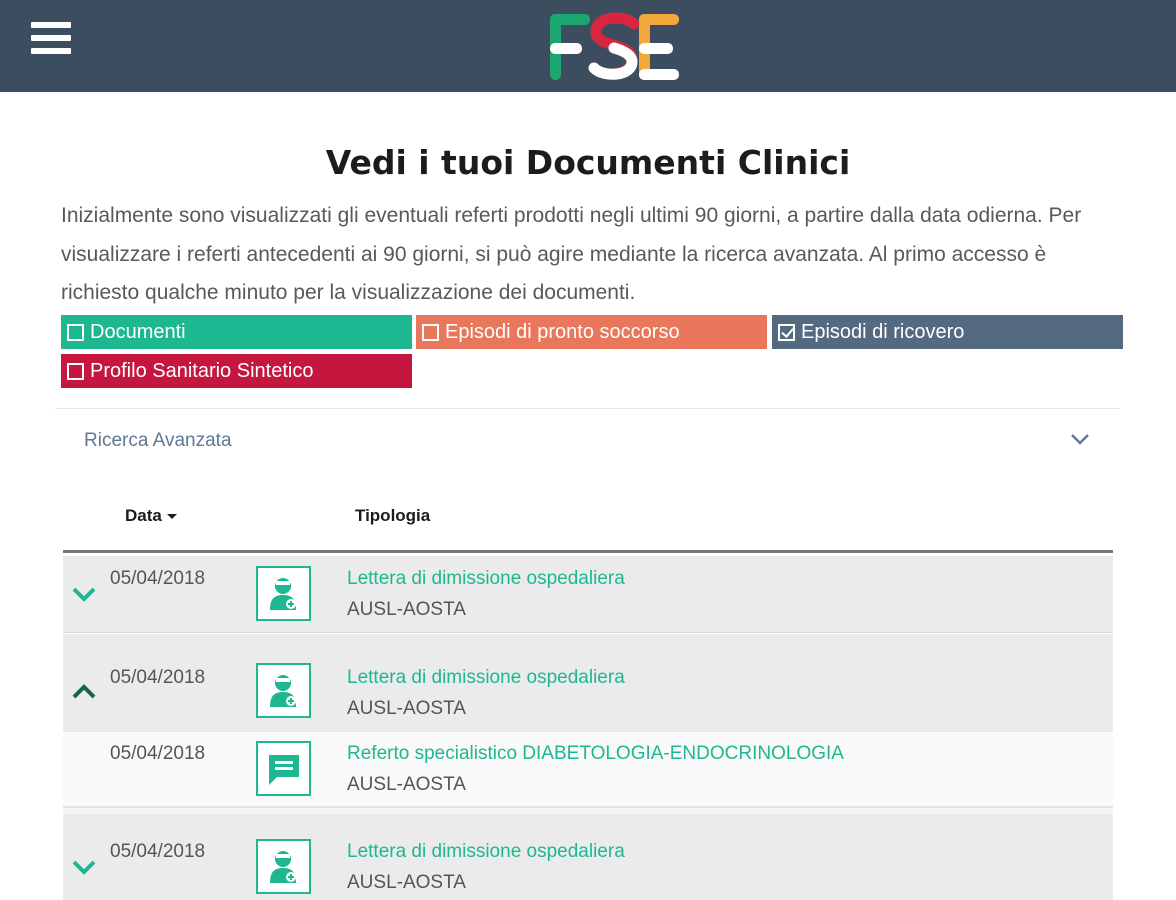 The width and height of the screenshot is (1176, 900). Describe the element at coordinates (393, 515) in the screenshot. I see `column-header-type: Tipologia` at that location.